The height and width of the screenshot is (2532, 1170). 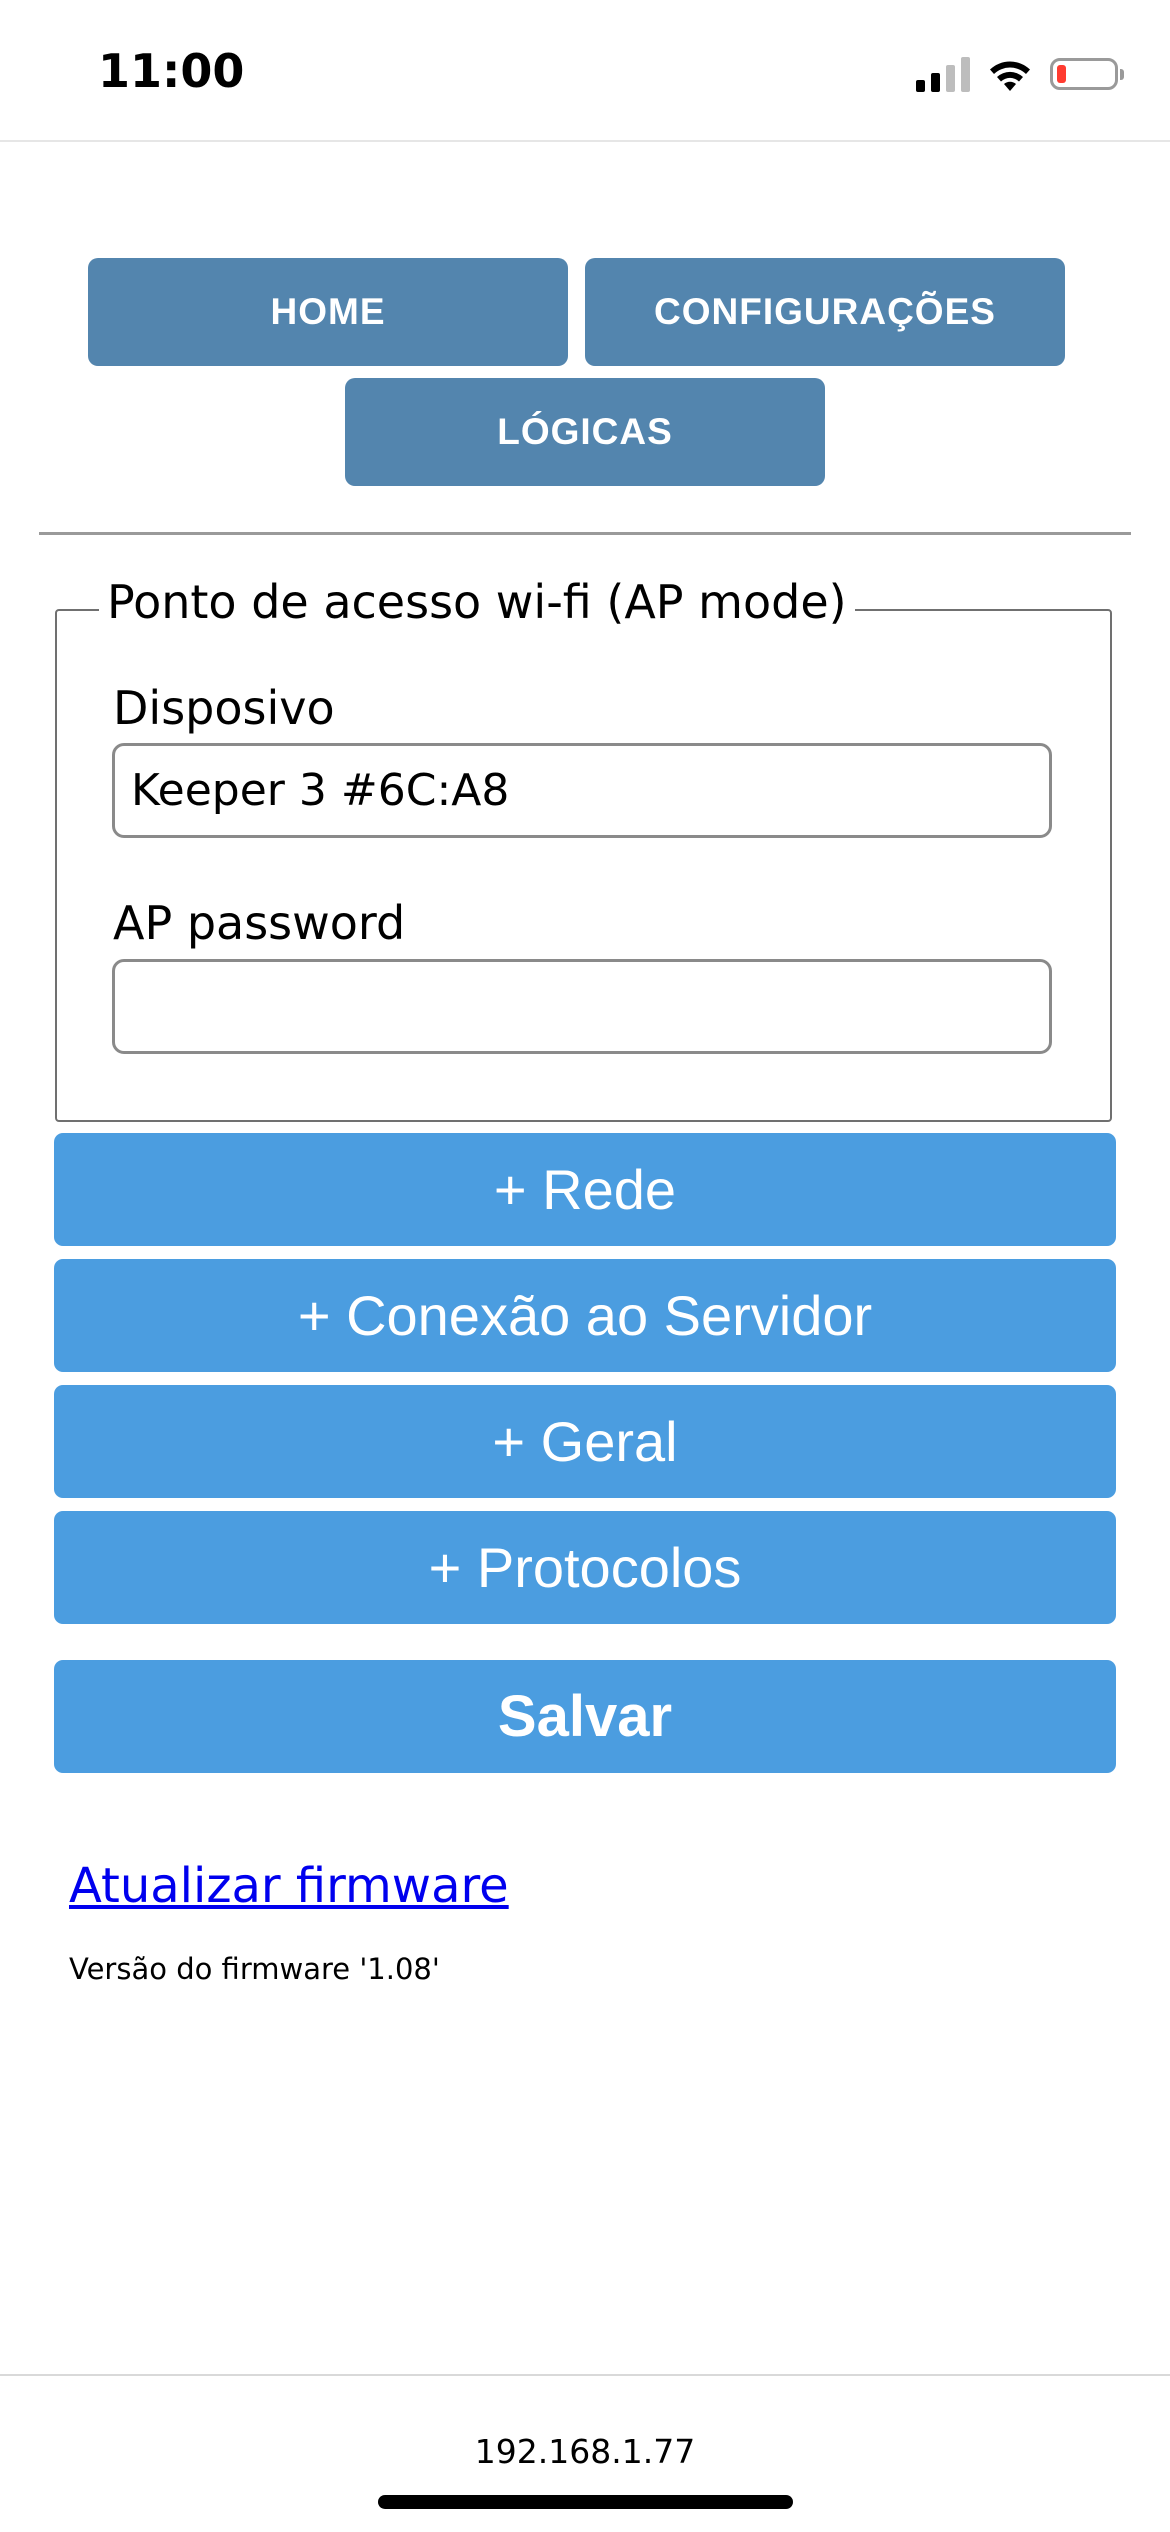 What do you see at coordinates (328, 312) in the screenshot?
I see `nav-home-button: HOME` at bounding box center [328, 312].